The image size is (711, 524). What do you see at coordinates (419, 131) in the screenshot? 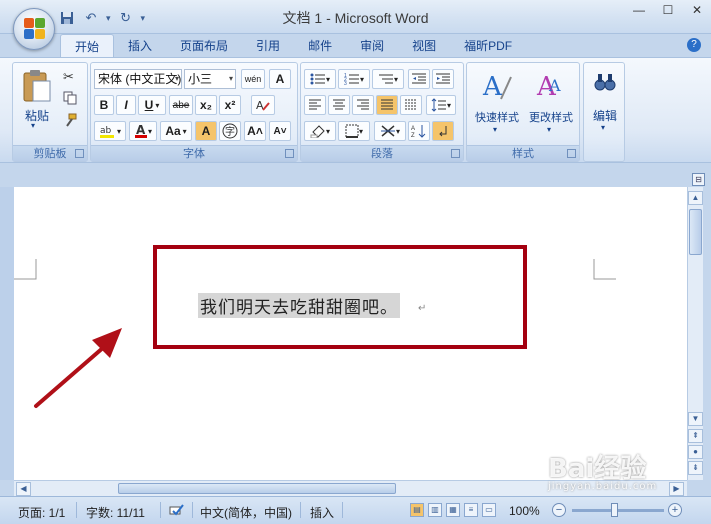
I see `sort-button: AZ` at bounding box center [419, 131].